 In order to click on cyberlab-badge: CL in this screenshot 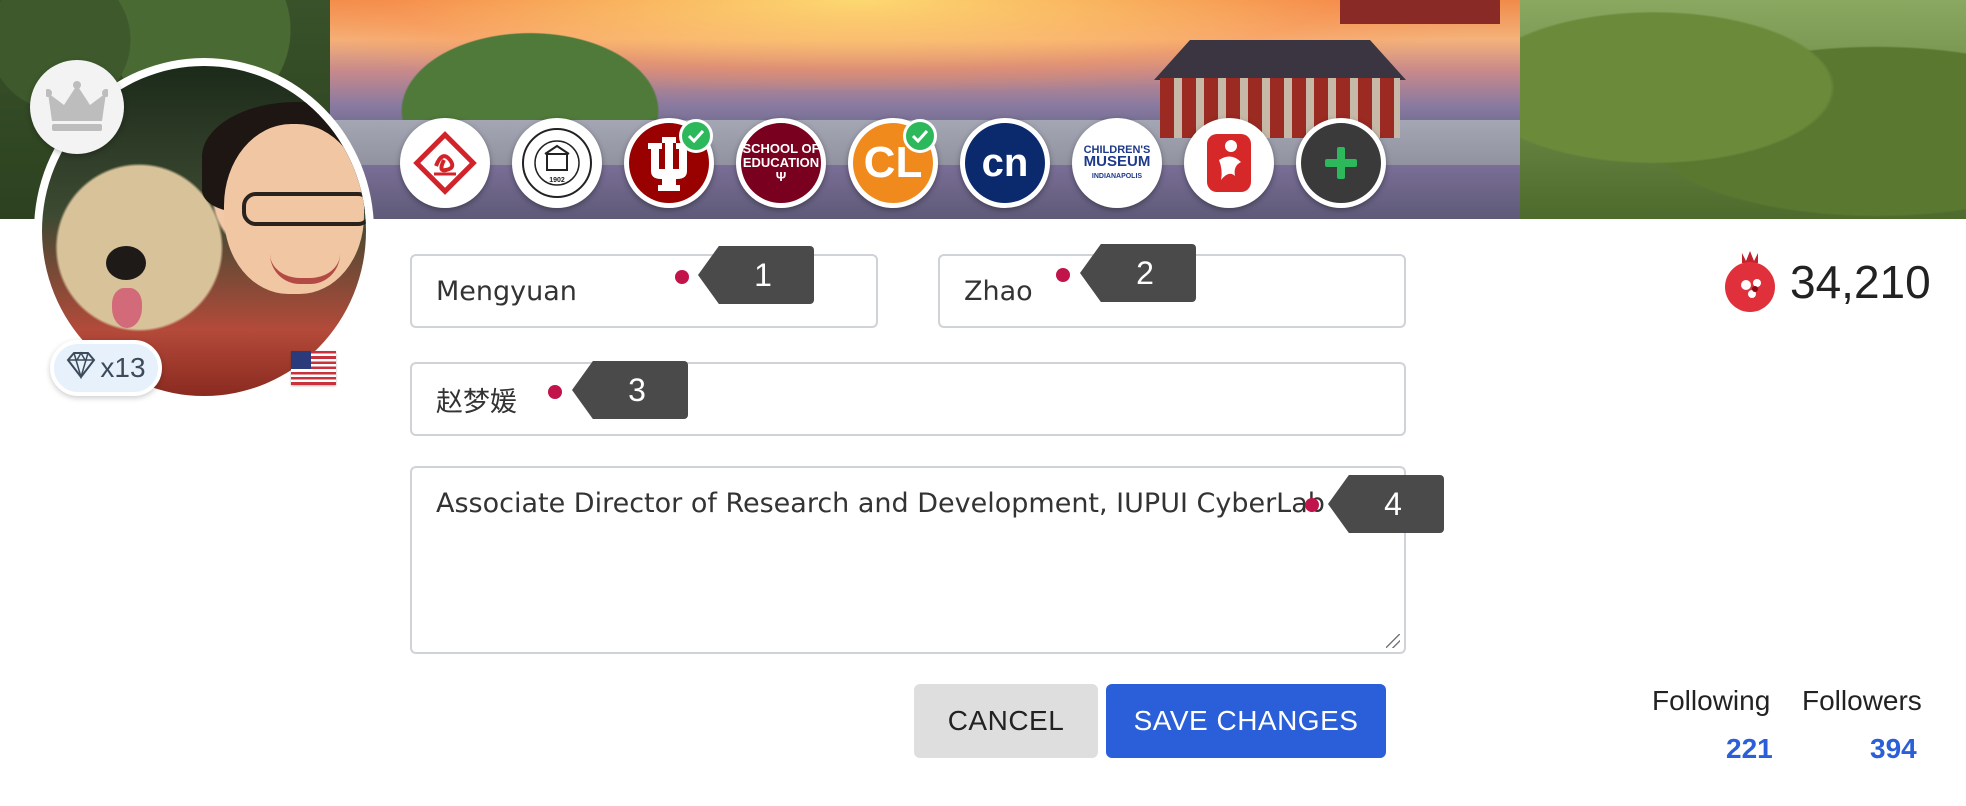, I will do `click(893, 163)`.